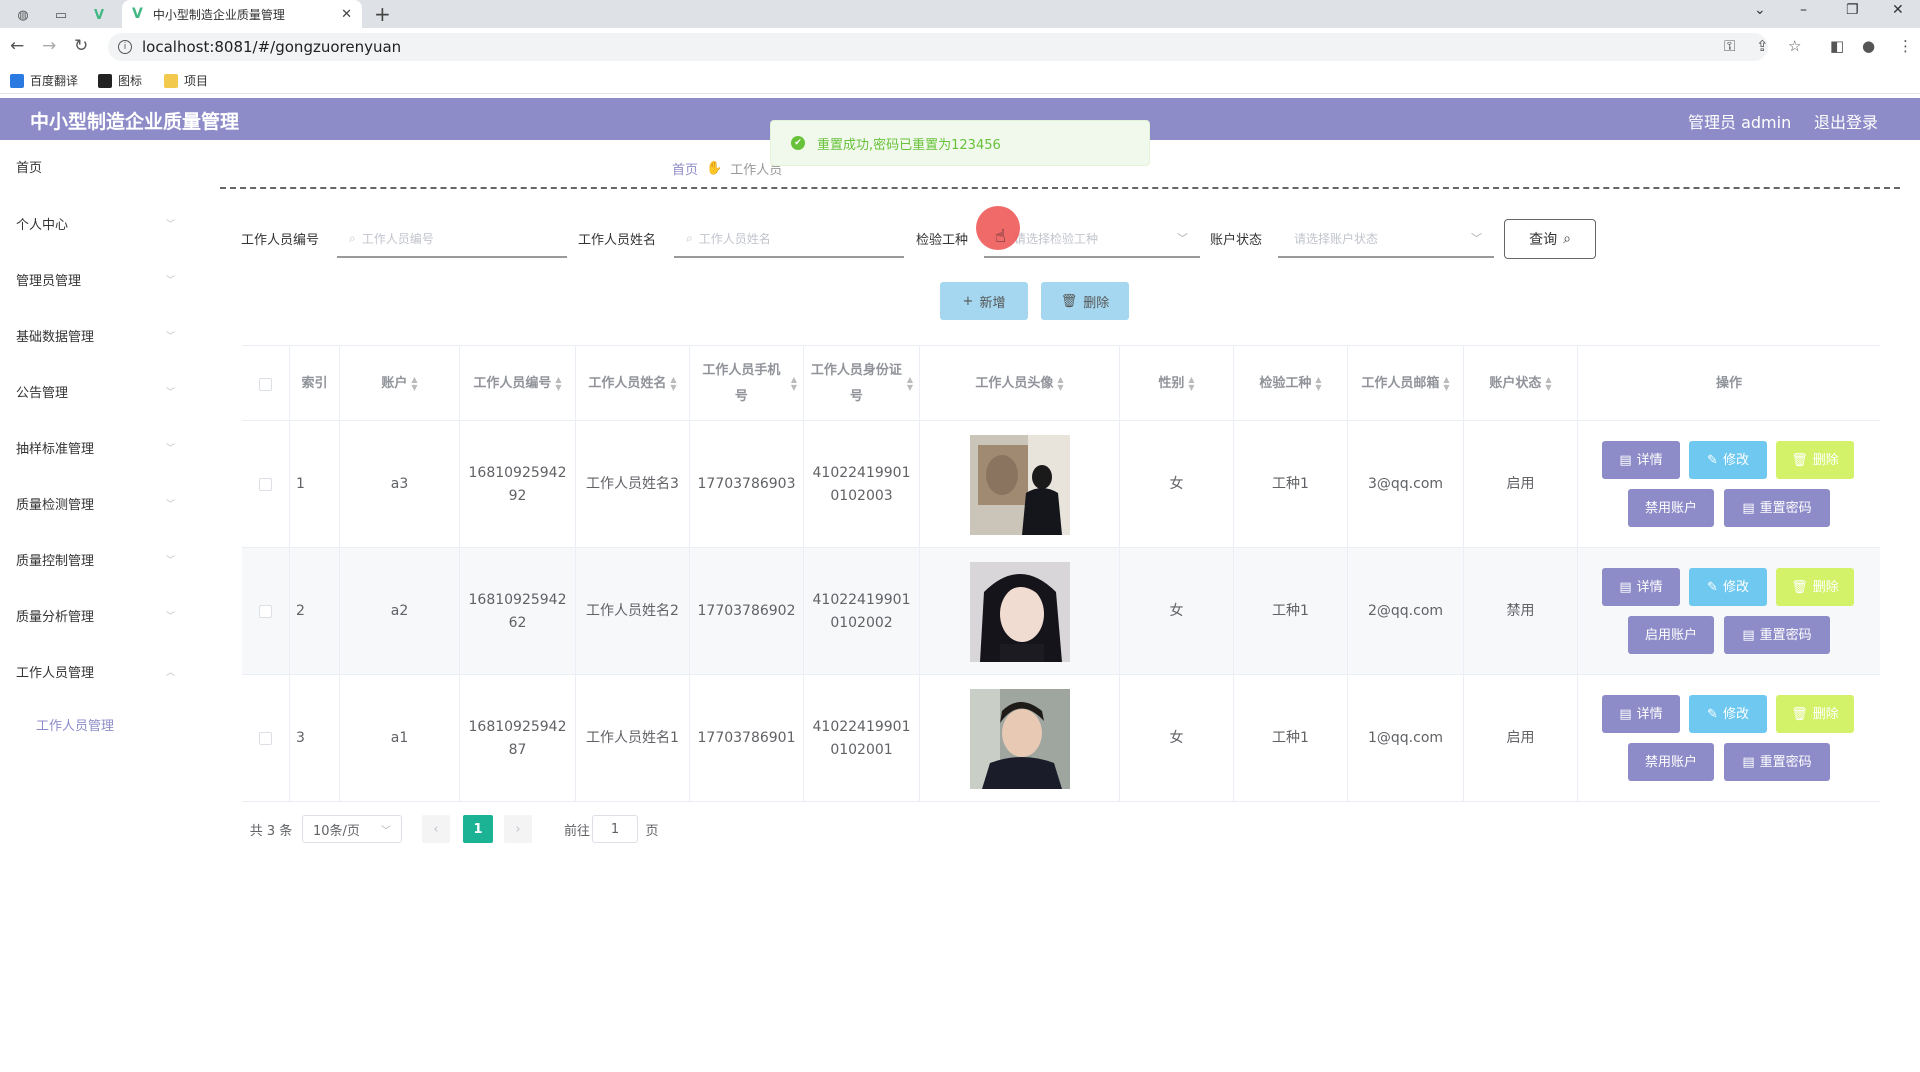  What do you see at coordinates (95, 223) in the screenshot?
I see `sidebar-item-personal: 个人中心 ﹀` at bounding box center [95, 223].